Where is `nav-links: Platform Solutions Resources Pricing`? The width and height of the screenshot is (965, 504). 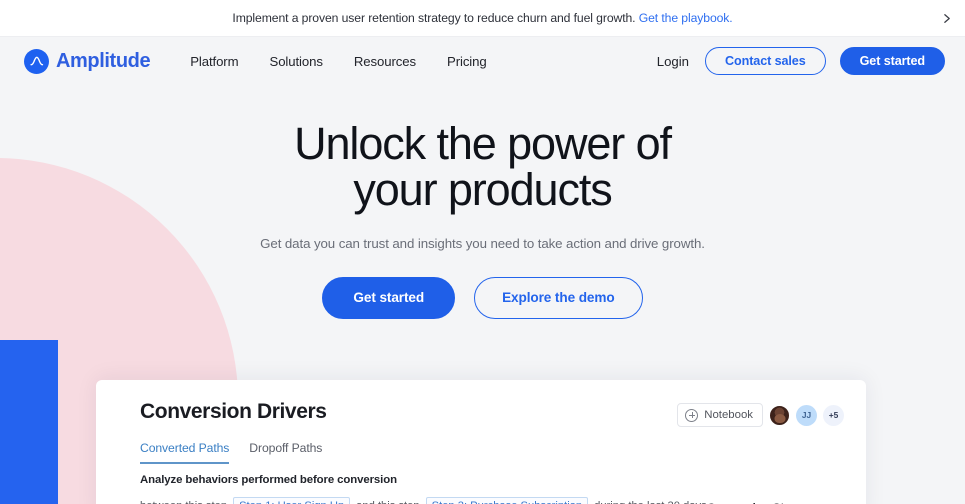
nav-links: Platform Solutions Resources Pricing is located at coordinates (338, 61).